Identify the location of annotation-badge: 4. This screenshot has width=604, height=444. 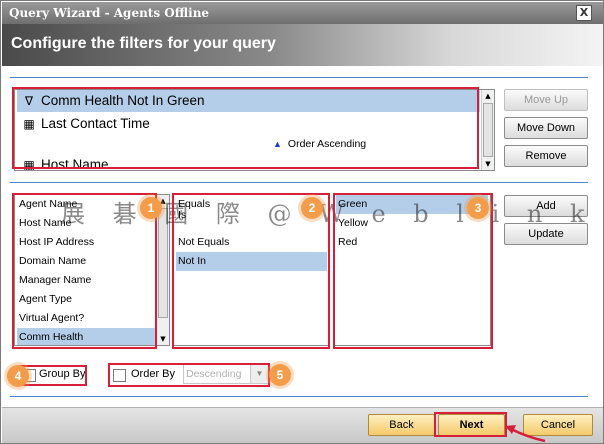
(18, 376).